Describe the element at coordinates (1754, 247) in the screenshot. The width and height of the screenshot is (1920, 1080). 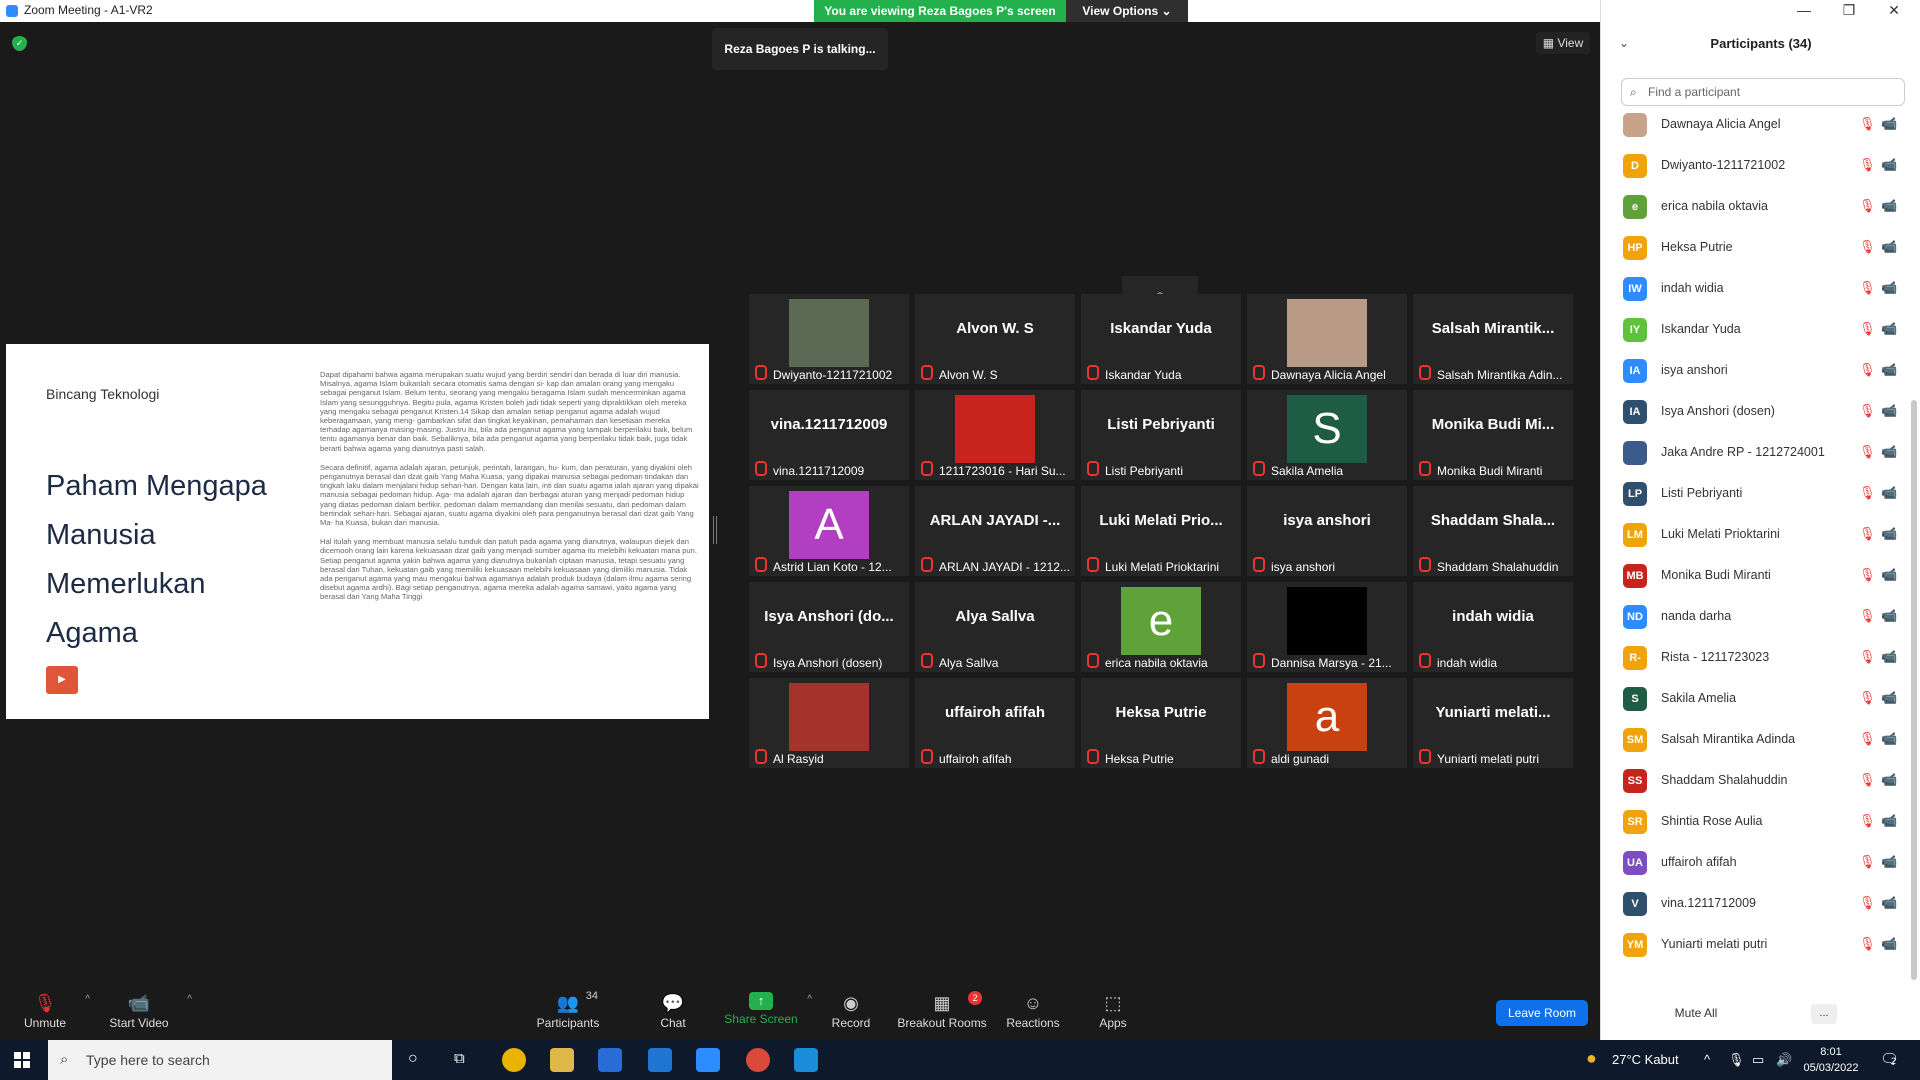
I see `participant-row: HP Heksa Putrie 🎙 📹` at that location.